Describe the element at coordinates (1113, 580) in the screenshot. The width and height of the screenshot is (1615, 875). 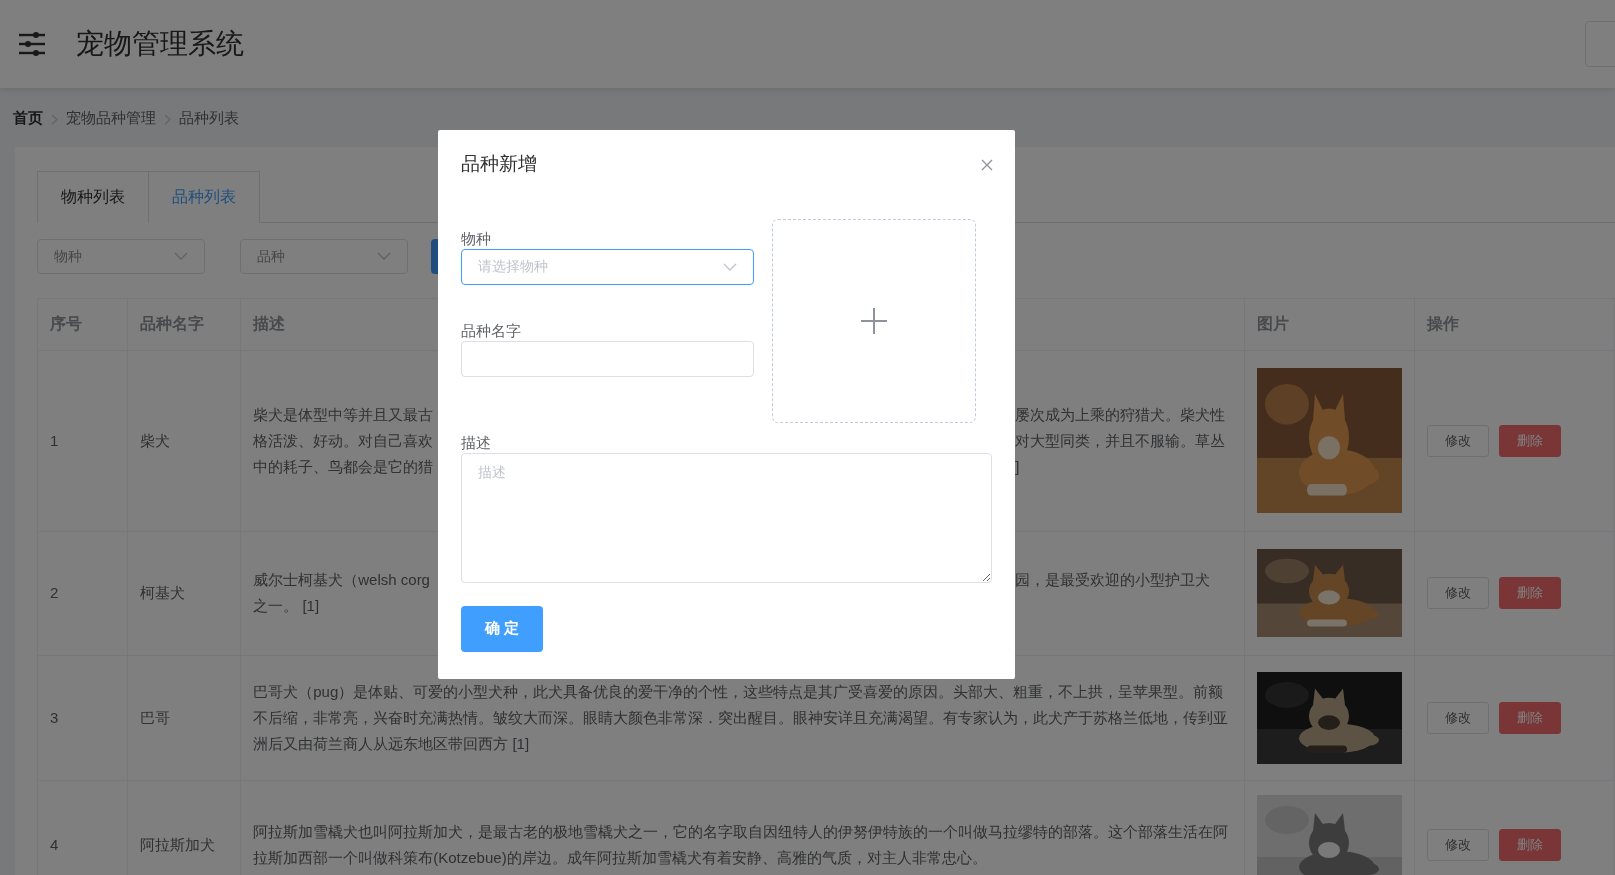
I see `description-text: 园，是最受欢迎的小型护卫犬` at that location.